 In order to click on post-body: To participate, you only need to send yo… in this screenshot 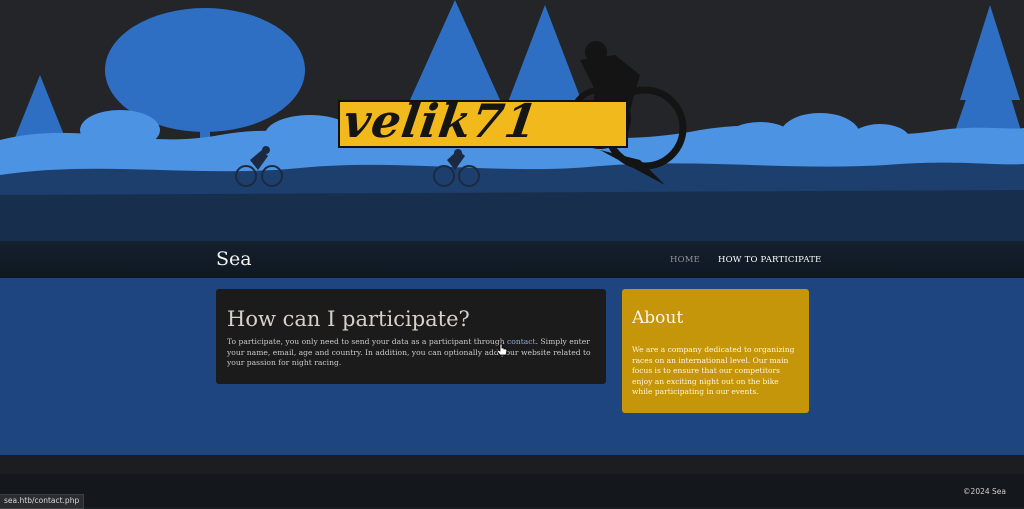, I will do `click(412, 353)`.